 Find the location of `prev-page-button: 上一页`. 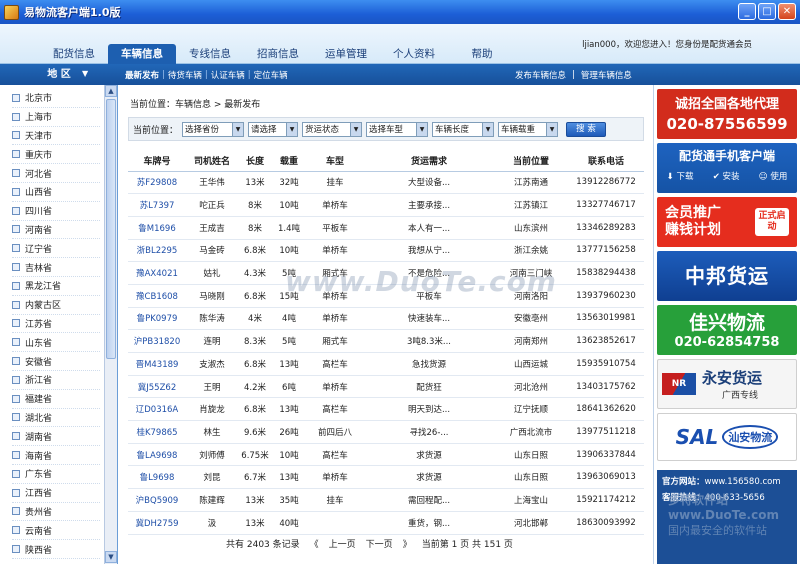

prev-page-button: 上一页 is located at coordinates (342, 543).